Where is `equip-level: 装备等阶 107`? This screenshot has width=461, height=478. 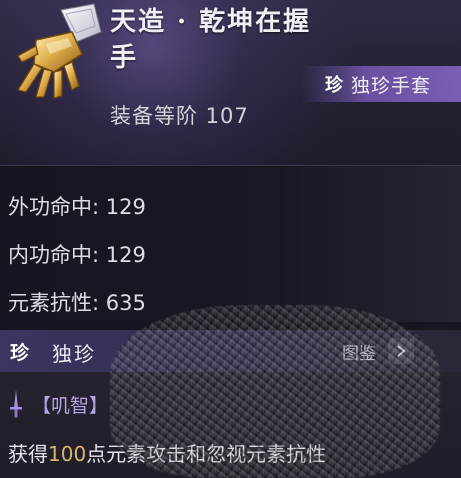
equip-level: 装备等阶 107 is located at coordinates (179, 116).